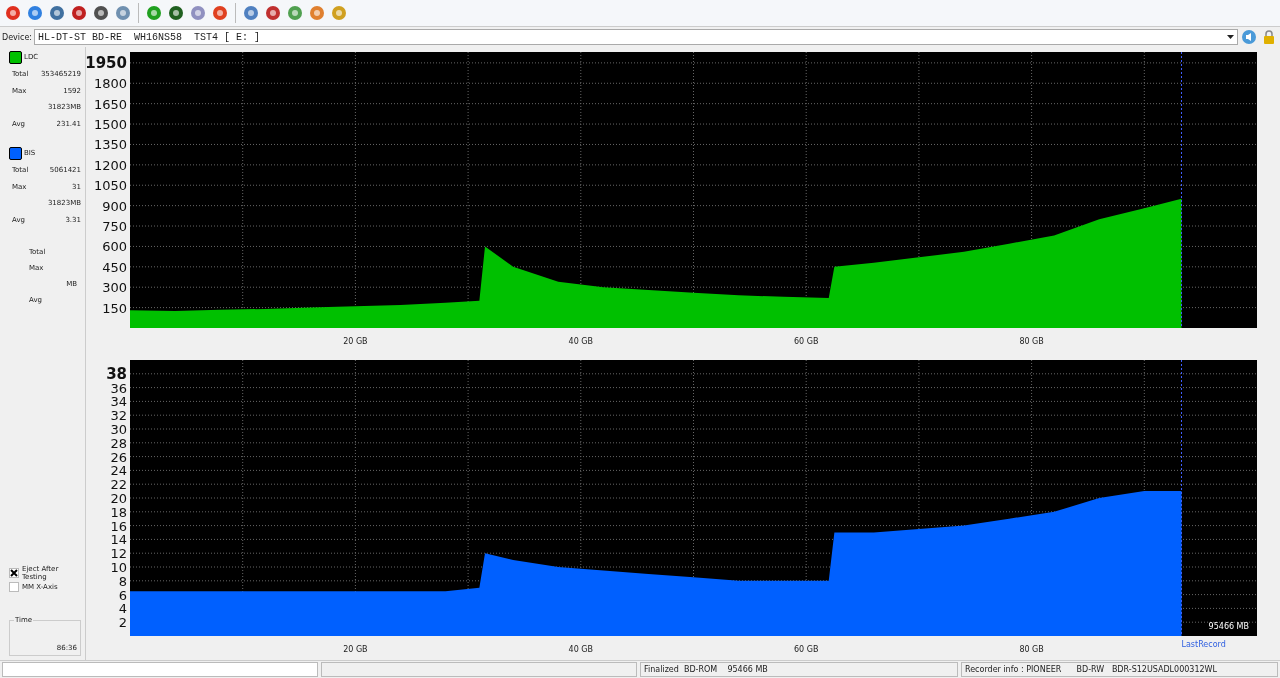 This screenshot has height=678, width=1280. I want to click on y-tick-label: 1650, so click(110, 104).